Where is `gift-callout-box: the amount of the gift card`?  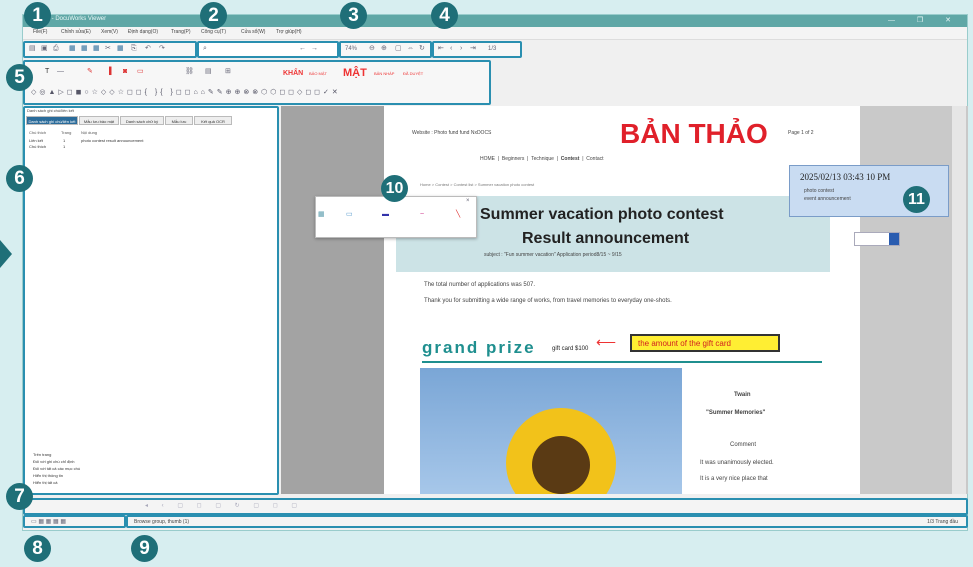
gift-callout-box: the amount of the gift card is located at coordinates (705, 343).